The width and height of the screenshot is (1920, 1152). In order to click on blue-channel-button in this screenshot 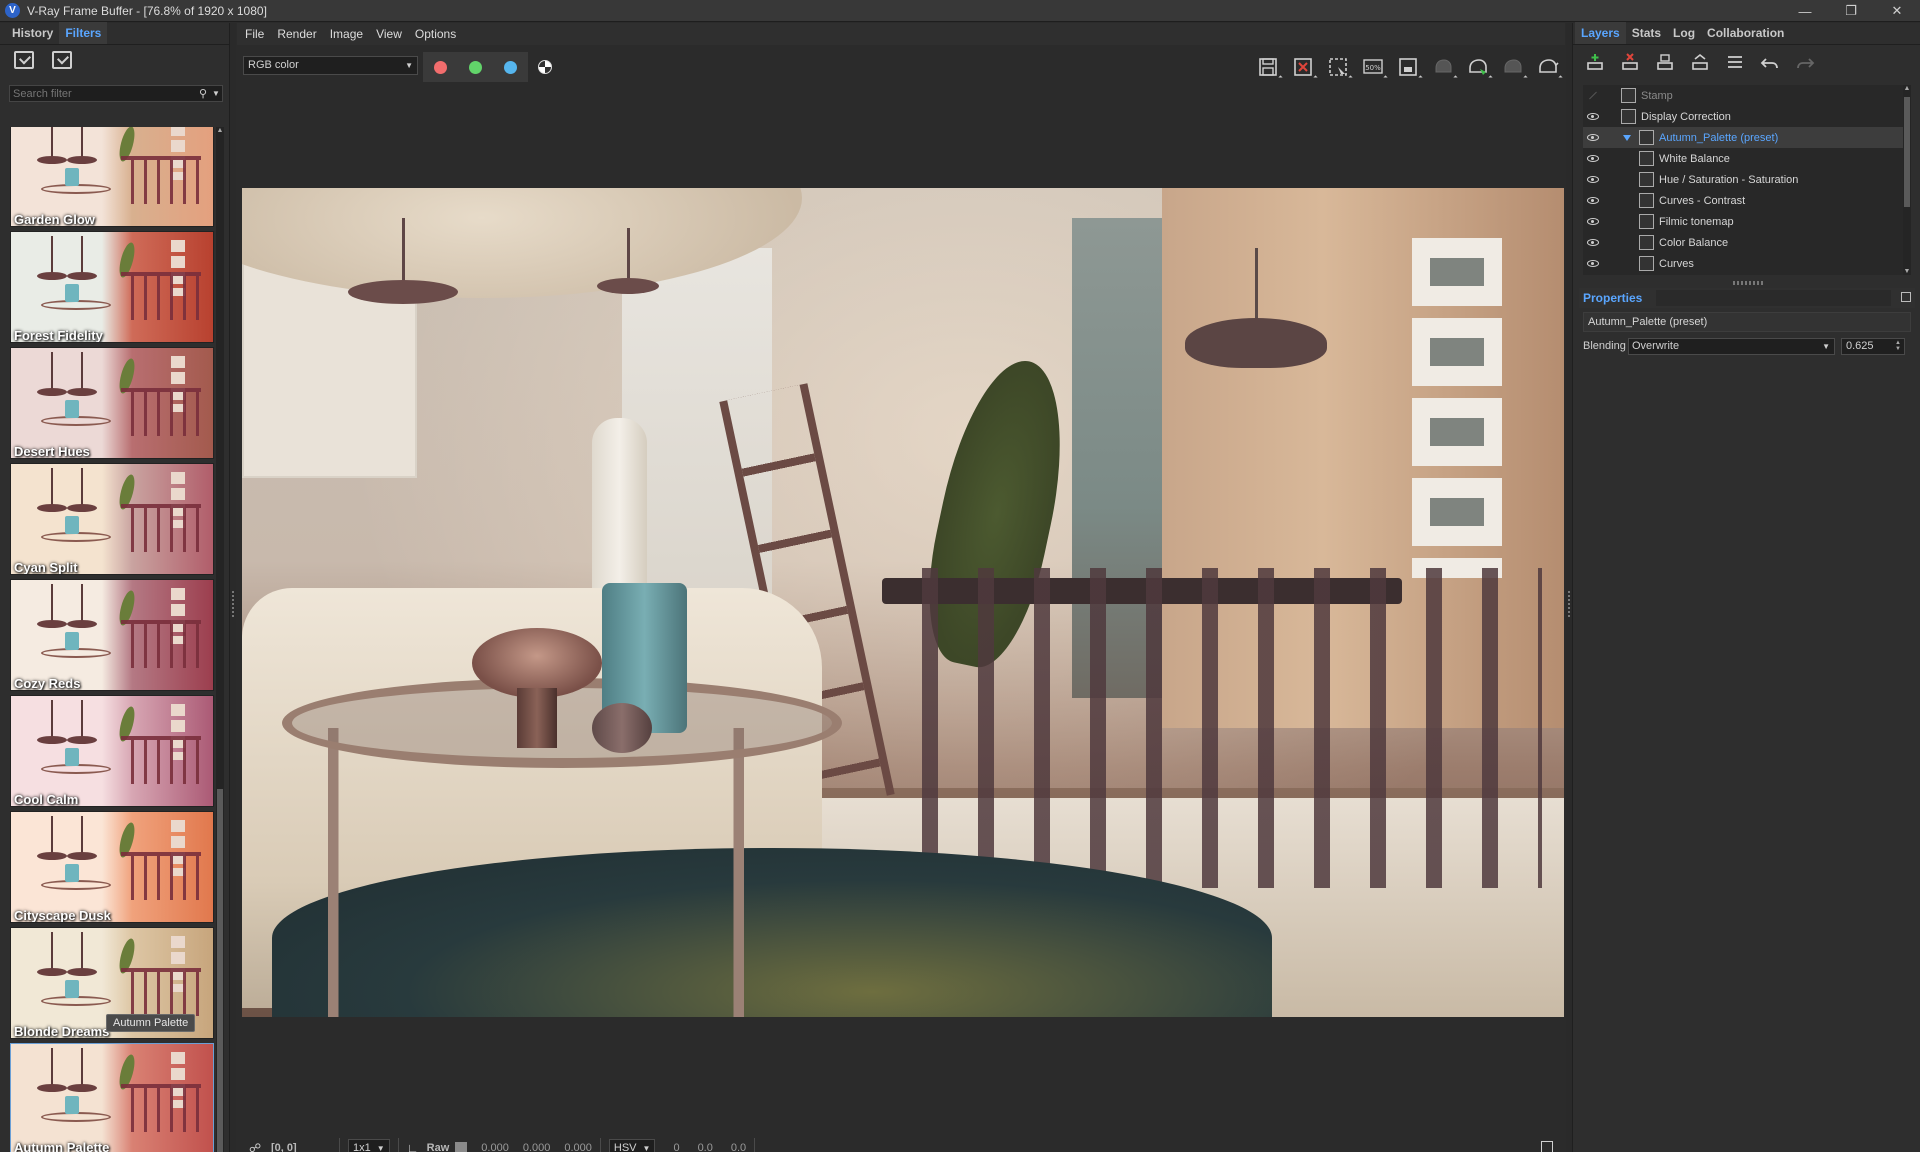, I will do `click(510, 67)`.